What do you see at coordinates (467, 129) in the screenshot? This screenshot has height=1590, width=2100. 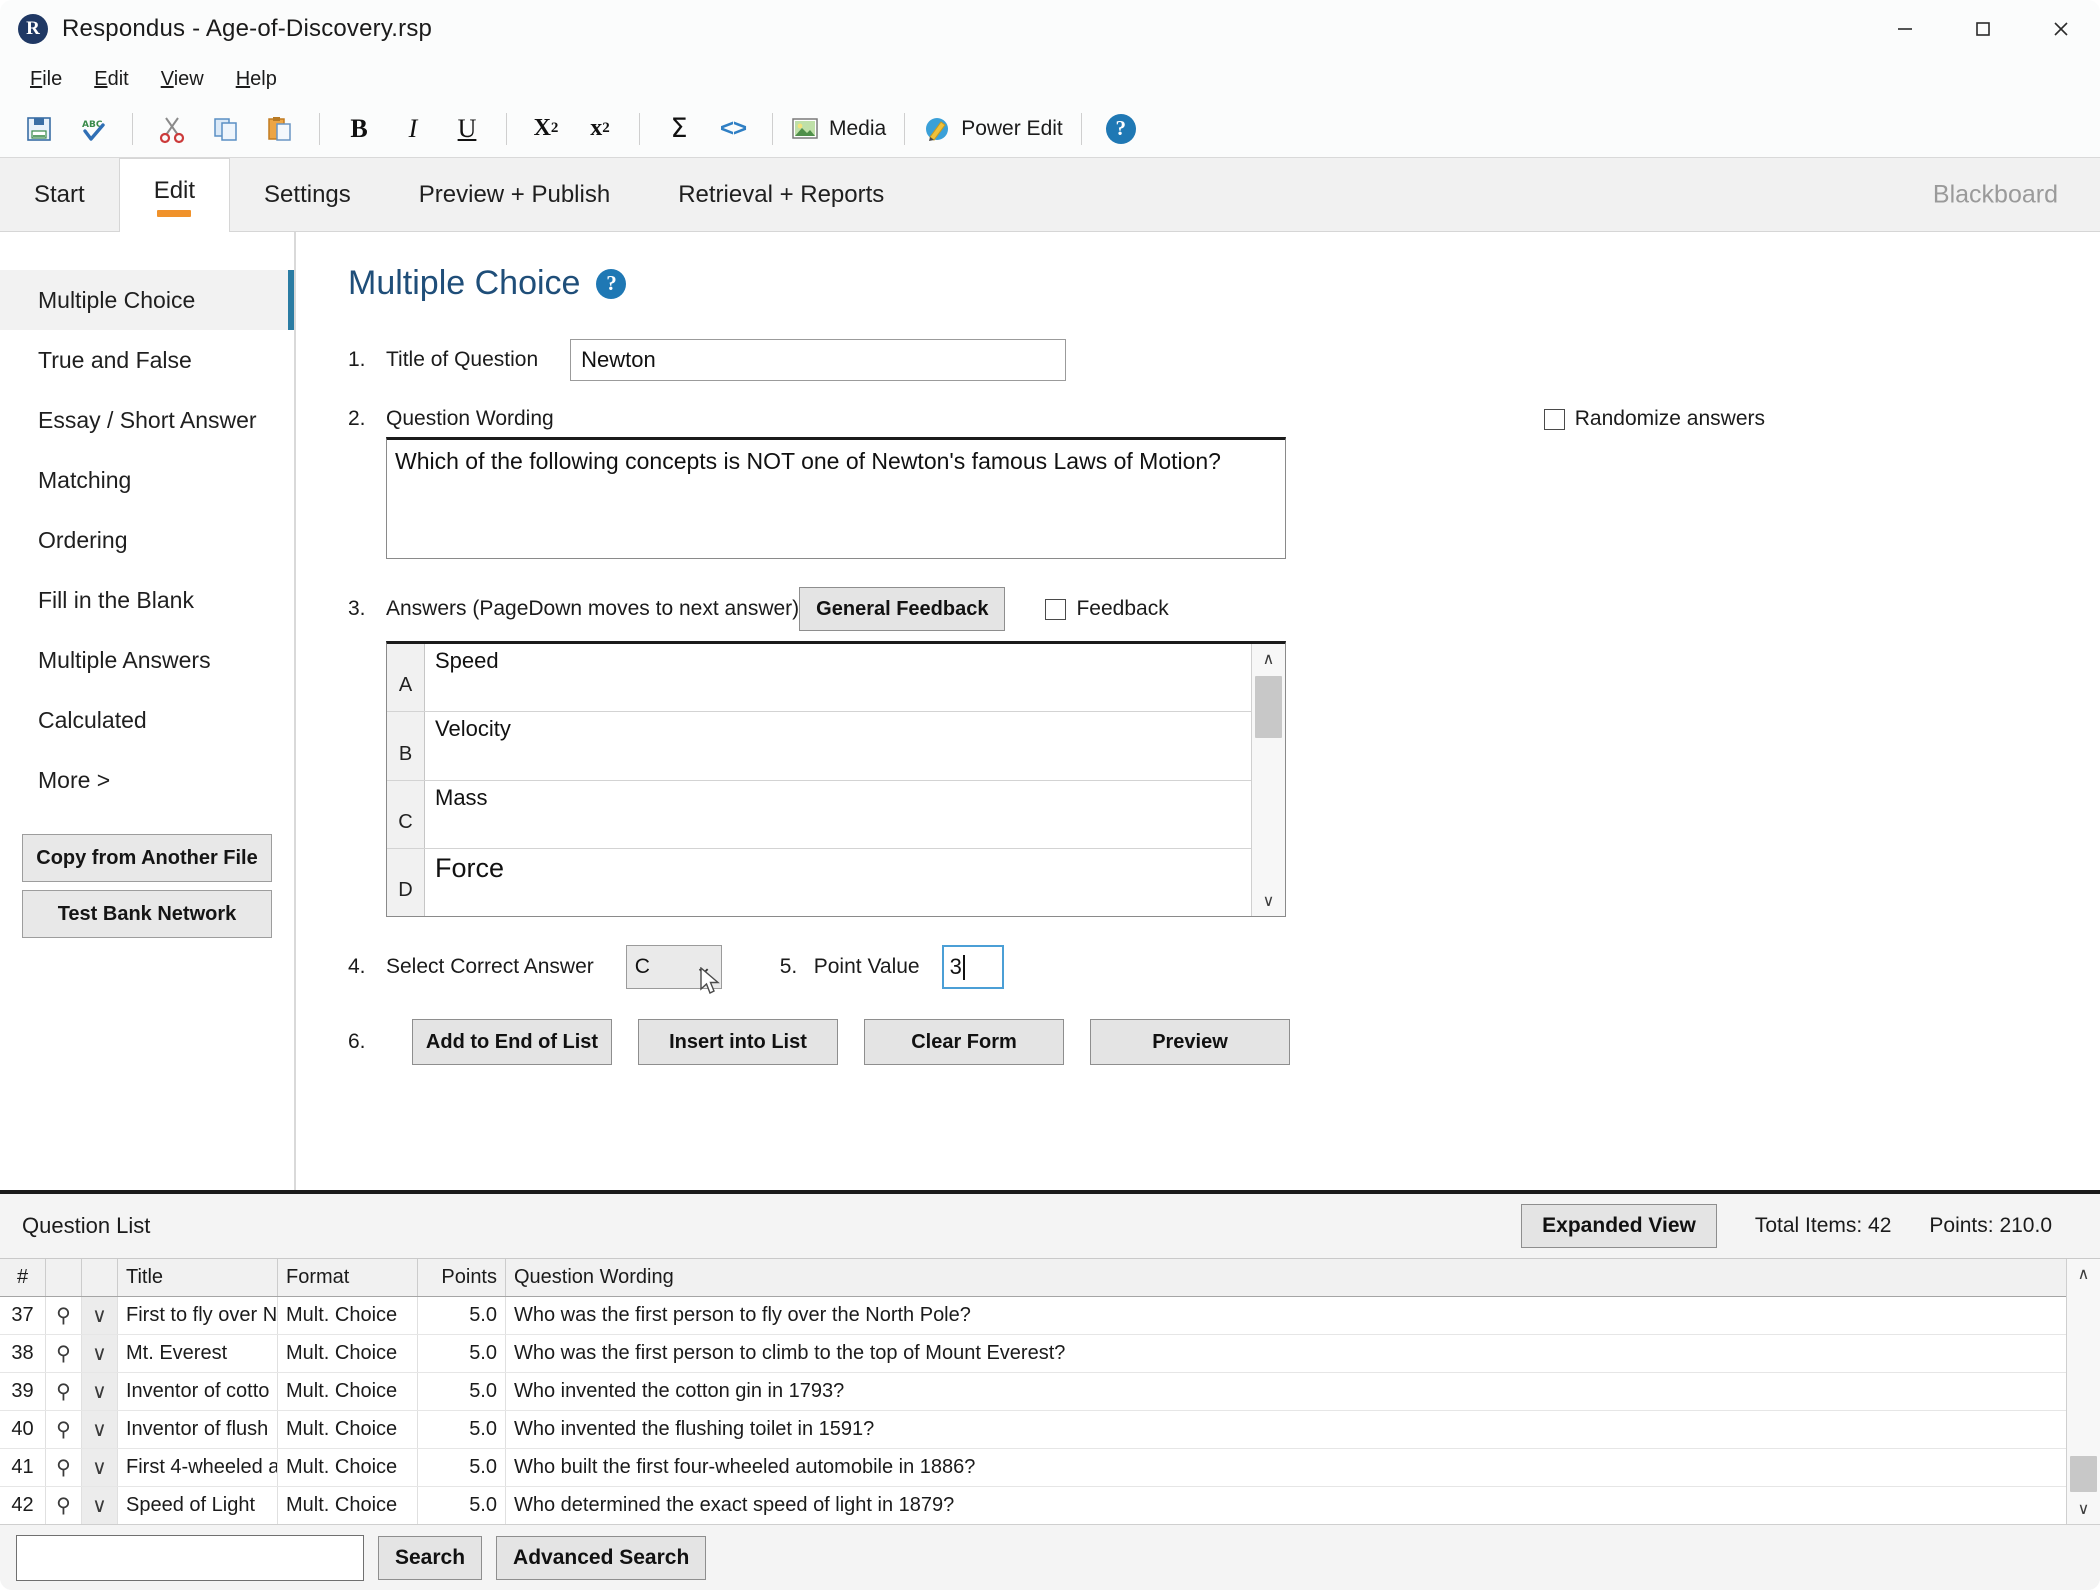 I see `underline-button: U` at bounding box center [467, 129].